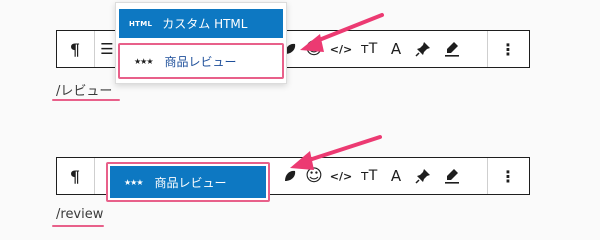 The width and height of the screenshot is (600, 240). What do you see at coordinates (336, 152) in the screenshot?
I see `arrow-bottom` at bounding box center [336, 152].